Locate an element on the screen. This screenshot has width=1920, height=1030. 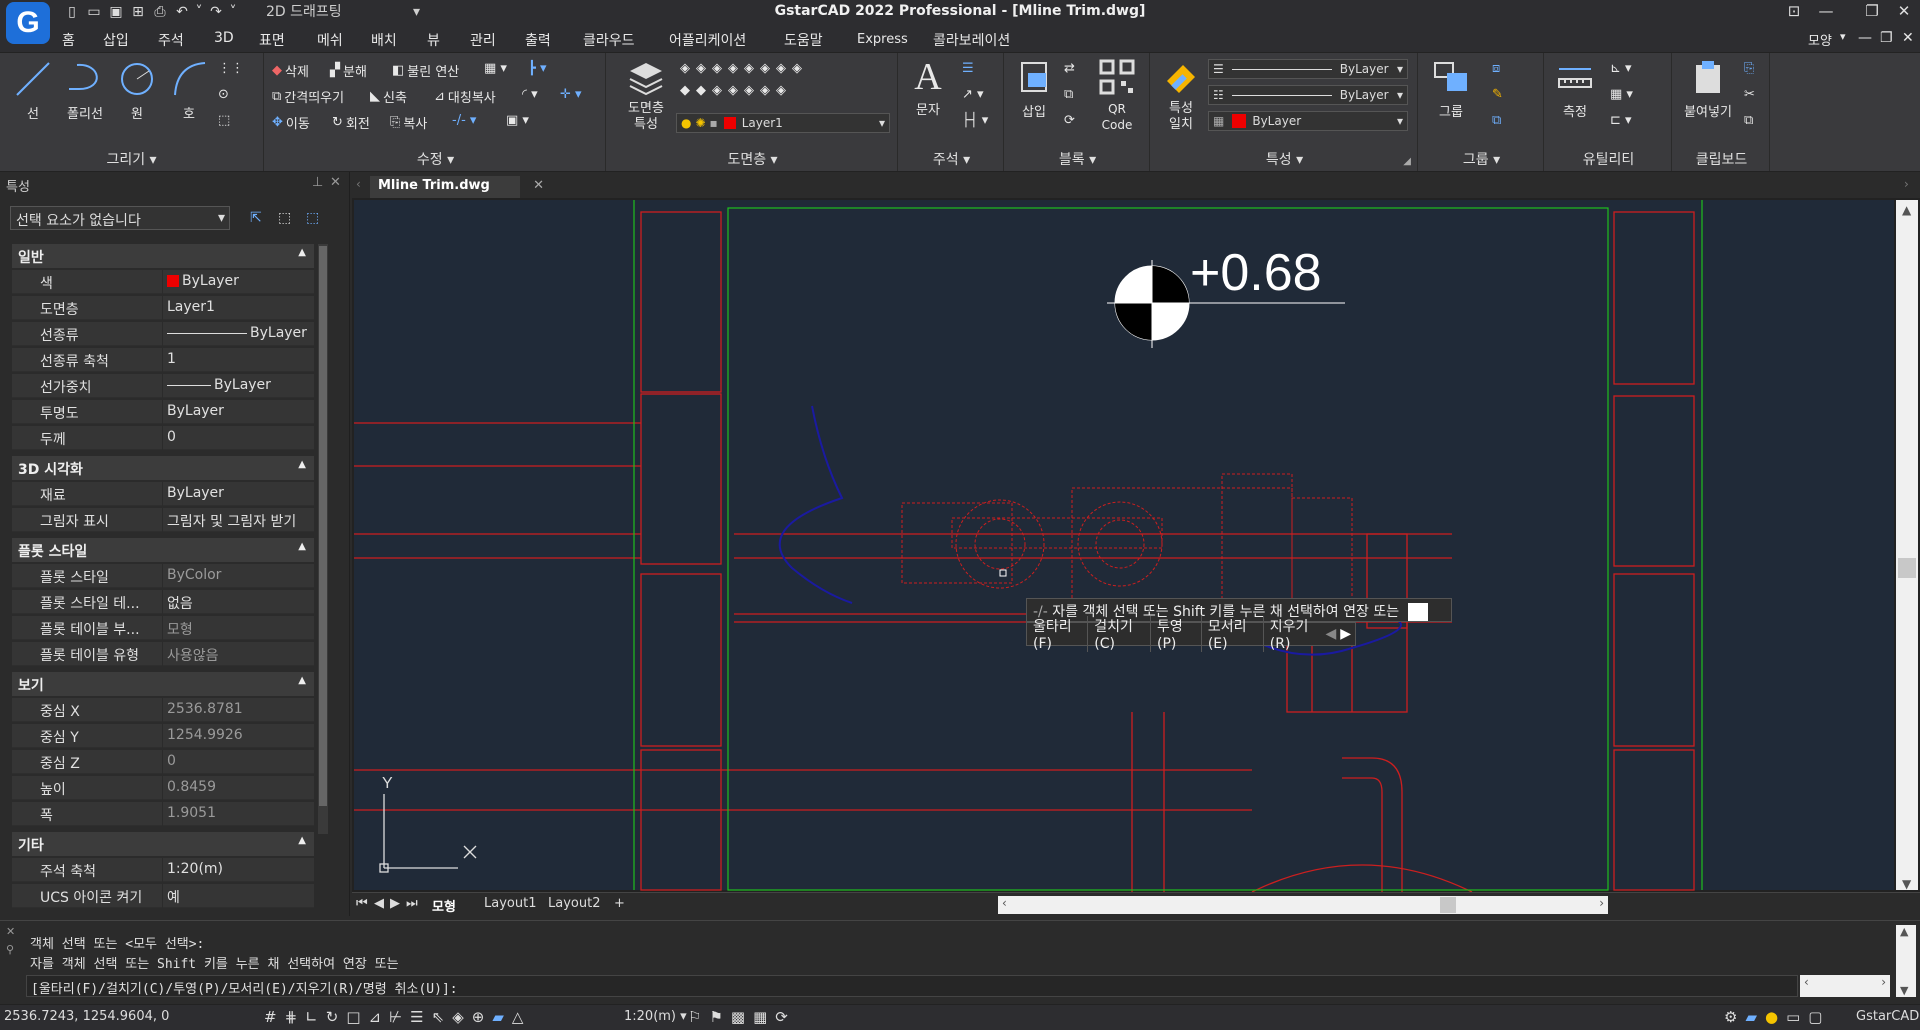
grid-icon: # is located at coordinates (270, 1017).